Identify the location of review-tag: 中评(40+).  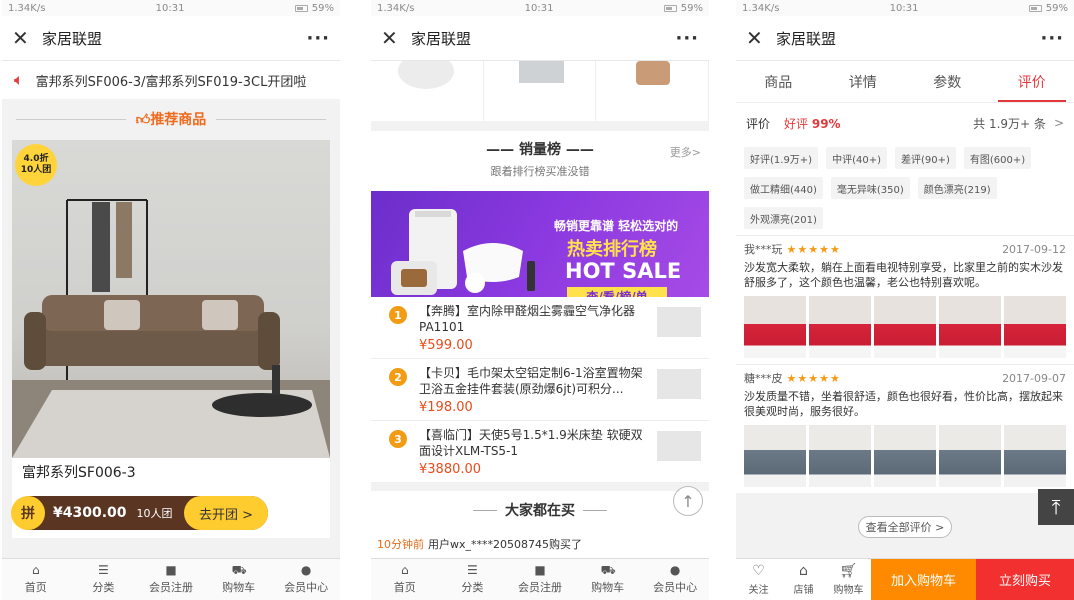
(856, 158).